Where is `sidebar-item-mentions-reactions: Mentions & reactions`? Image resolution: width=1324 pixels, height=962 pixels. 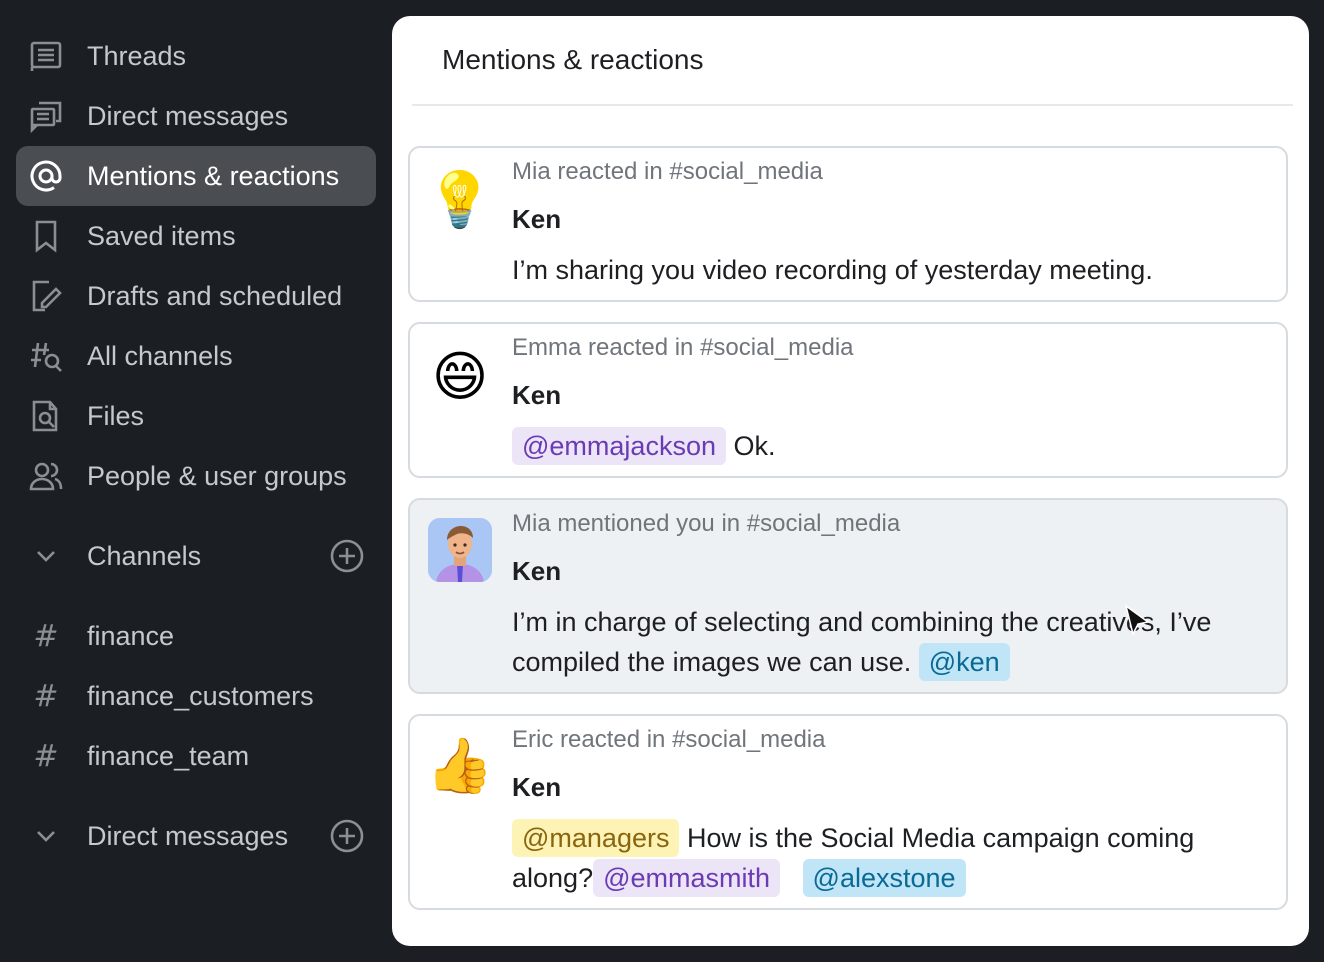
sidebar-item-mentions-reactions: Mentions & reactions is located at coordinates (196, 176).